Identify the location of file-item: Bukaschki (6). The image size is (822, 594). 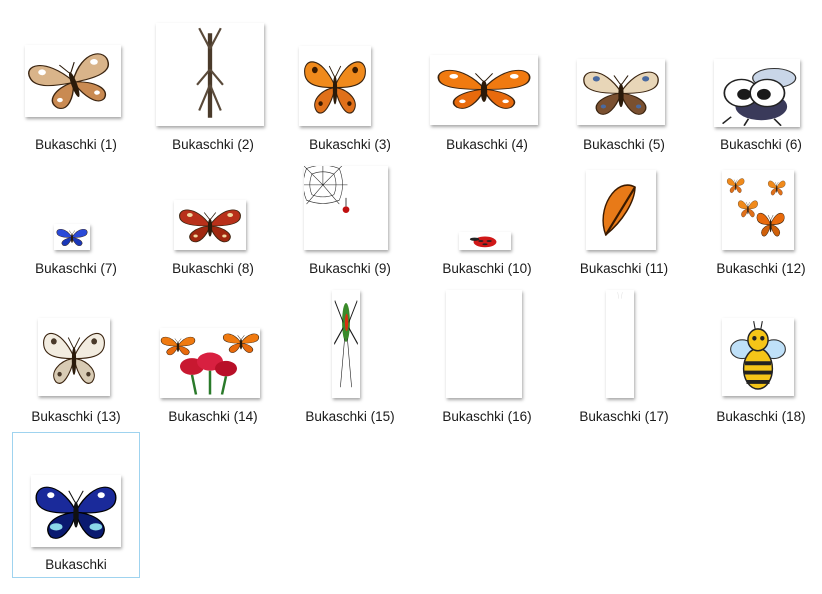
(759, 90).